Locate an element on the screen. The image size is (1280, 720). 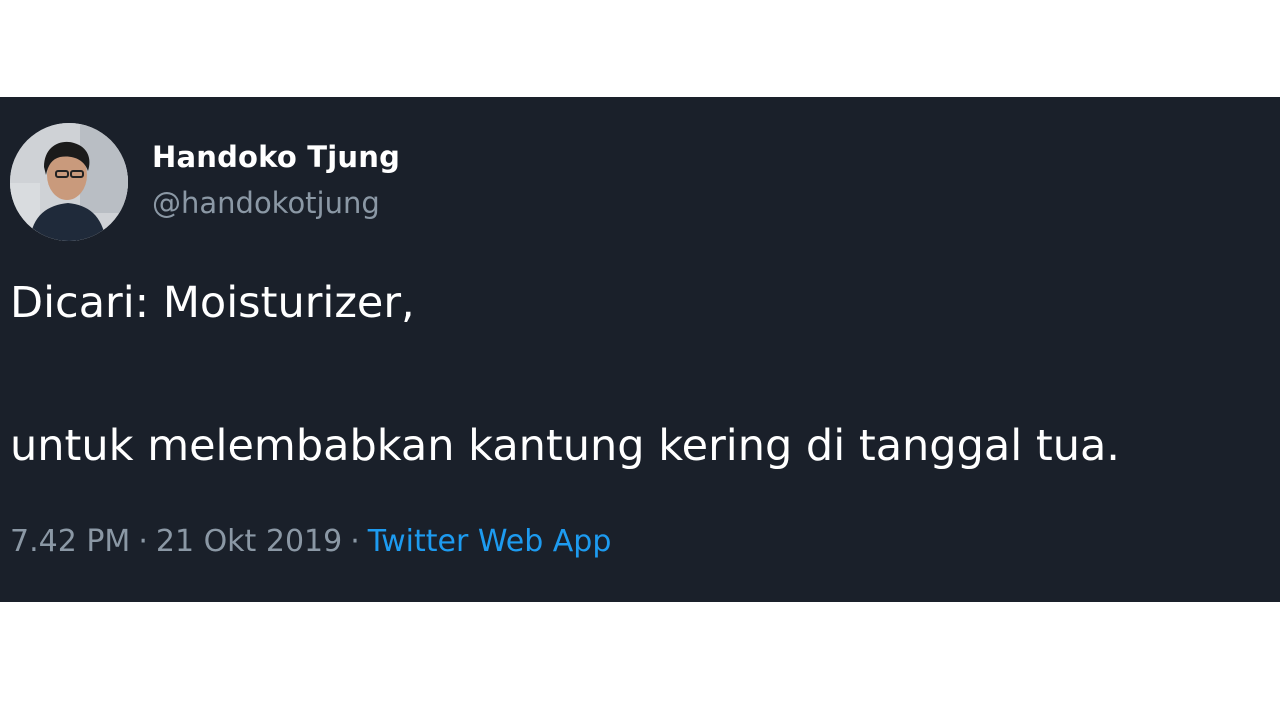
display-name: Handoko Tjung is located at coordinates (276, 157).